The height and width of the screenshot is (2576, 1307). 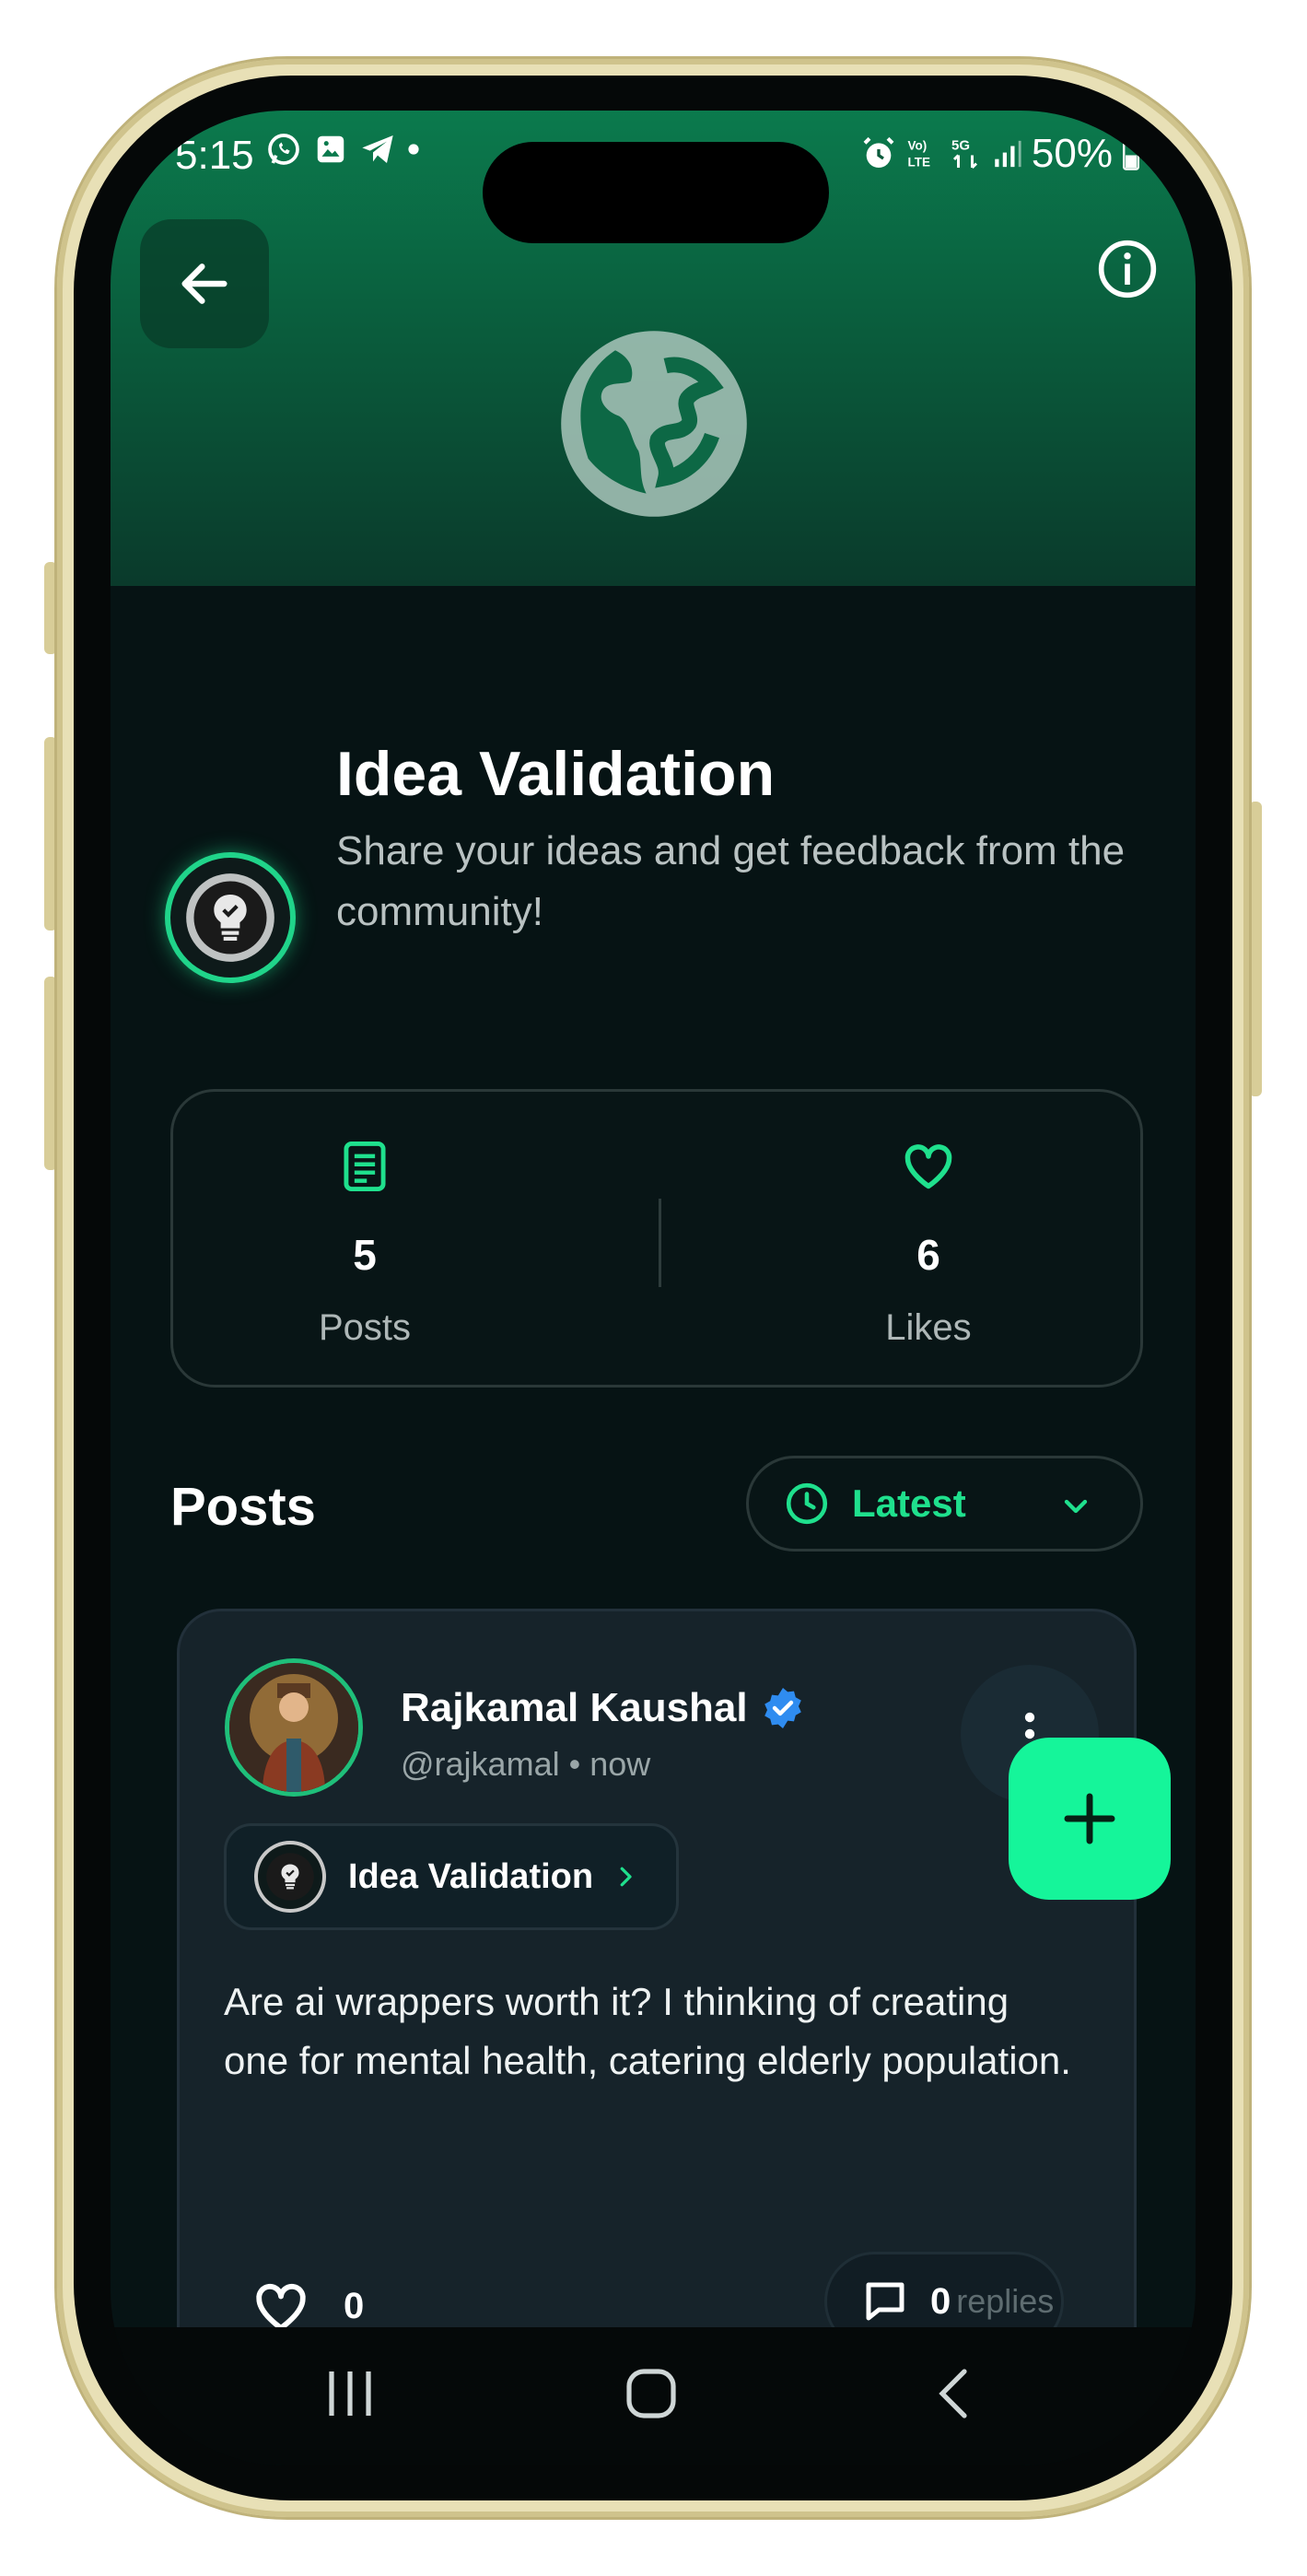 I want to click on gallery-icon, so click(x=330, y=149).